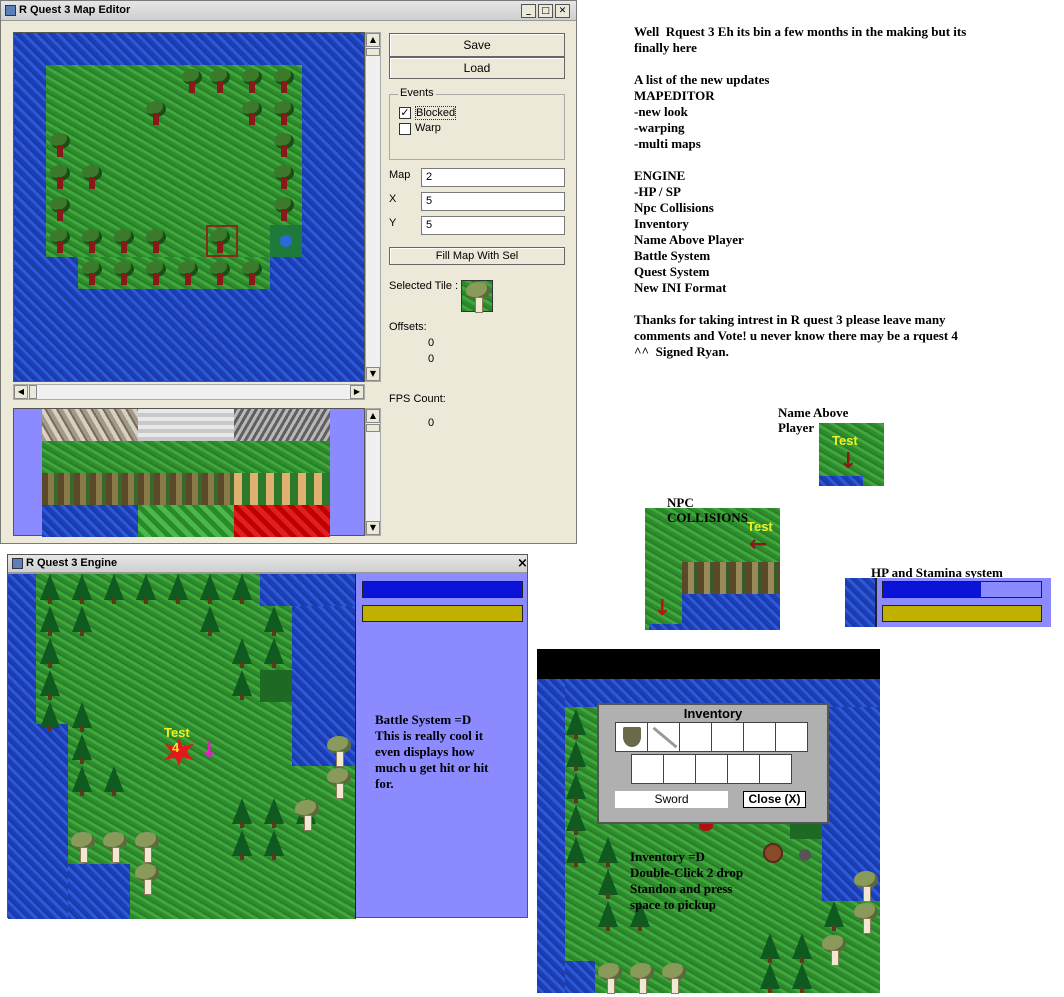  I want to click on inventory-dialog: Inventory Sword Close (X), so click(713, 763).